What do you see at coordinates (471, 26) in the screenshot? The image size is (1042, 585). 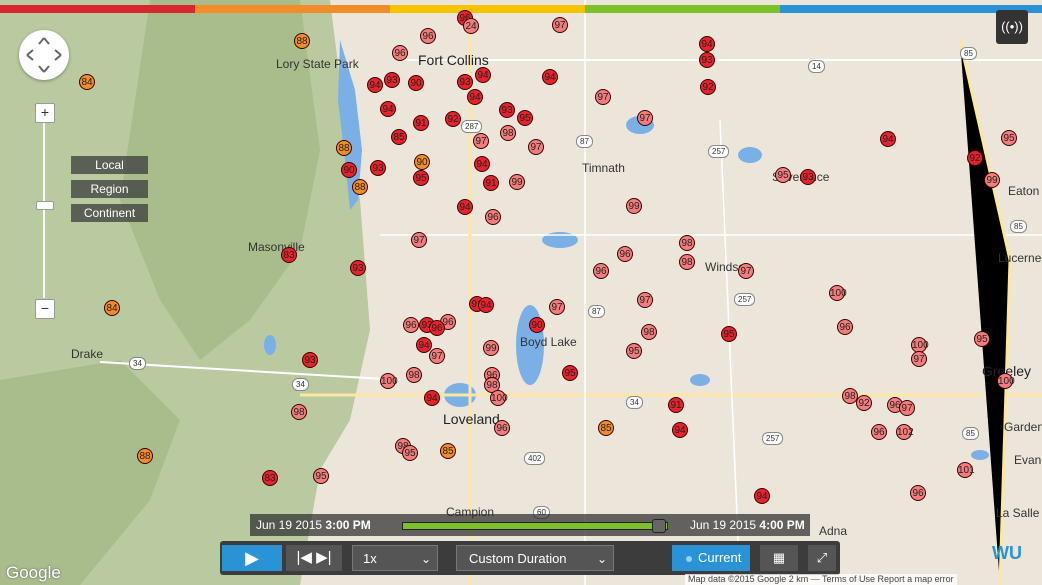 I see `station-marker: 24` at bounding box center [471, 26].